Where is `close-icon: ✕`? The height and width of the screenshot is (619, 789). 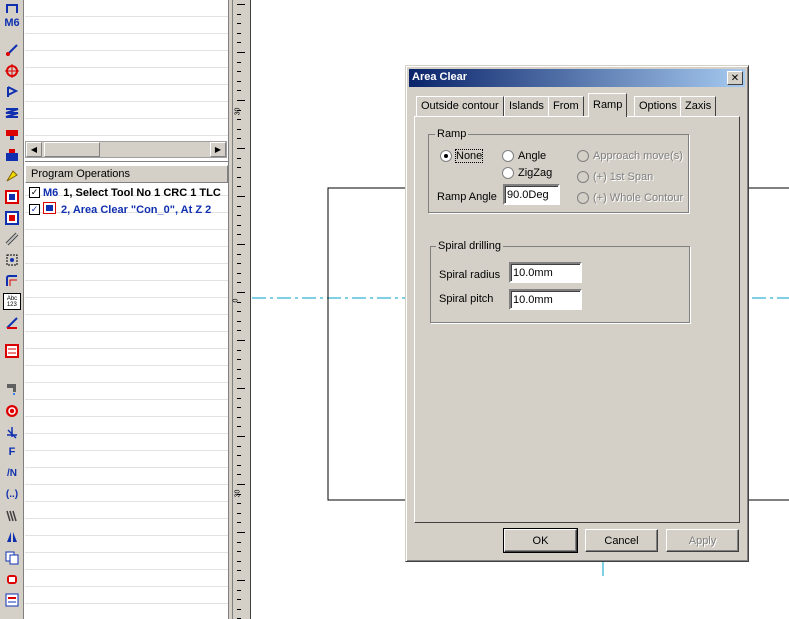 close-icon: ✕ is located at coordinates (735, 78).